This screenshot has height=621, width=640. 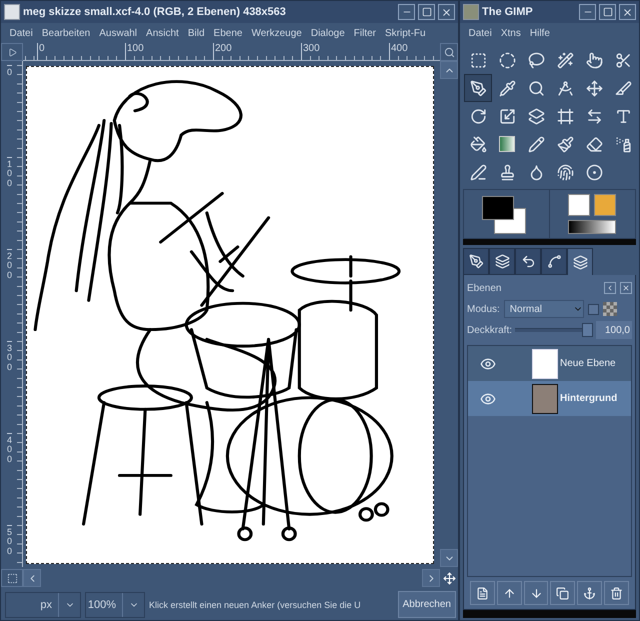 I want to click on raise-layer-button, so click(x=509, y=593).